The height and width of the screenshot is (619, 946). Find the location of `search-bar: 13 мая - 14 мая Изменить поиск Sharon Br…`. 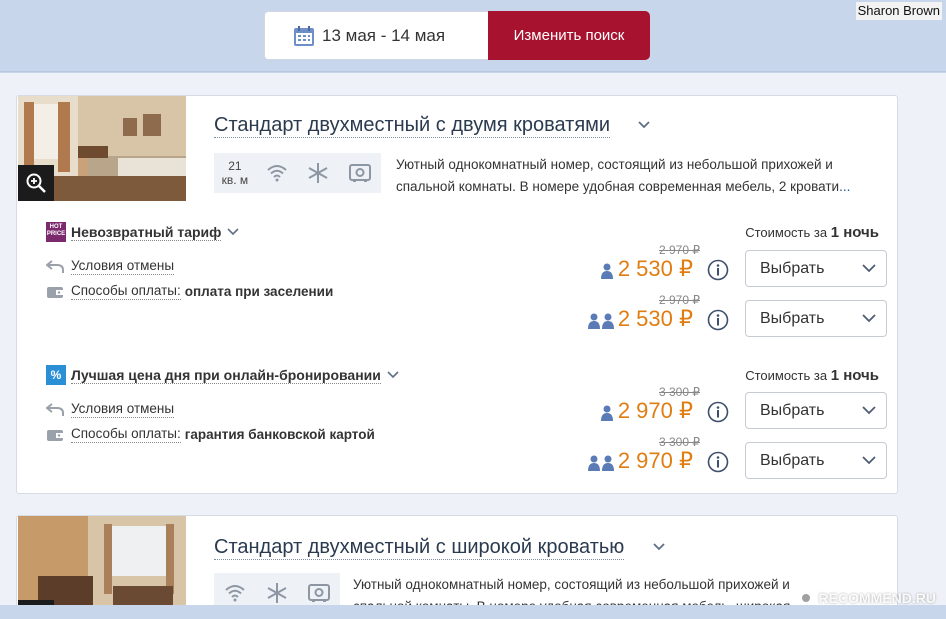

search-bar: 13 мая - 14 мая Изменить поиск Sharon Br… is located at coordinates (473, 36).